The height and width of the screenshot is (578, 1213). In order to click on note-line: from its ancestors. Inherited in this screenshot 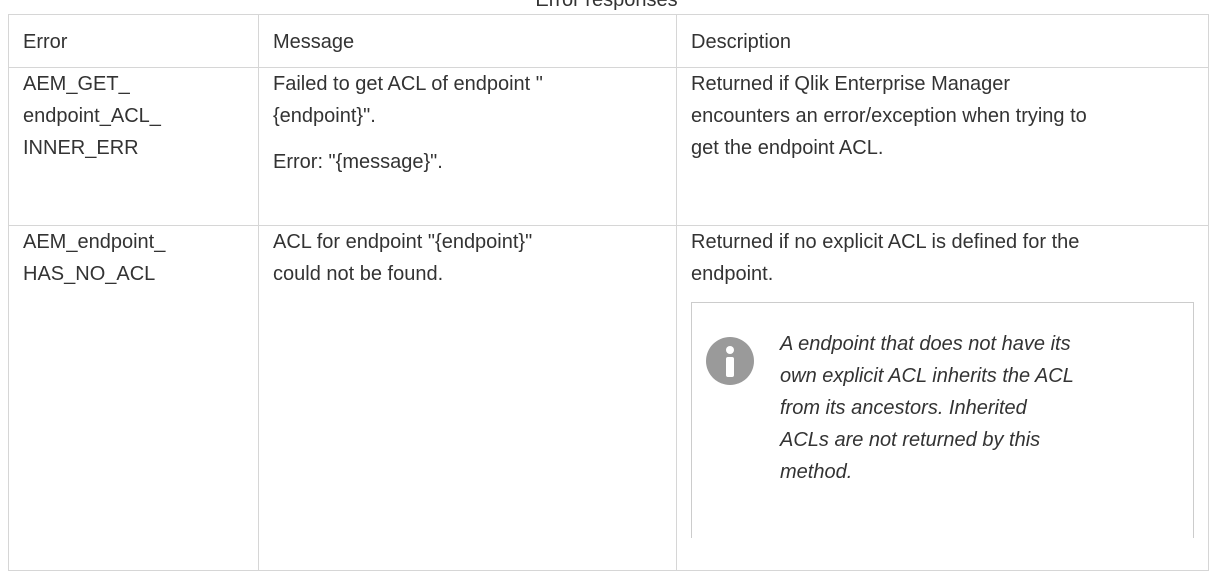, I will do `click(903, 408)`.